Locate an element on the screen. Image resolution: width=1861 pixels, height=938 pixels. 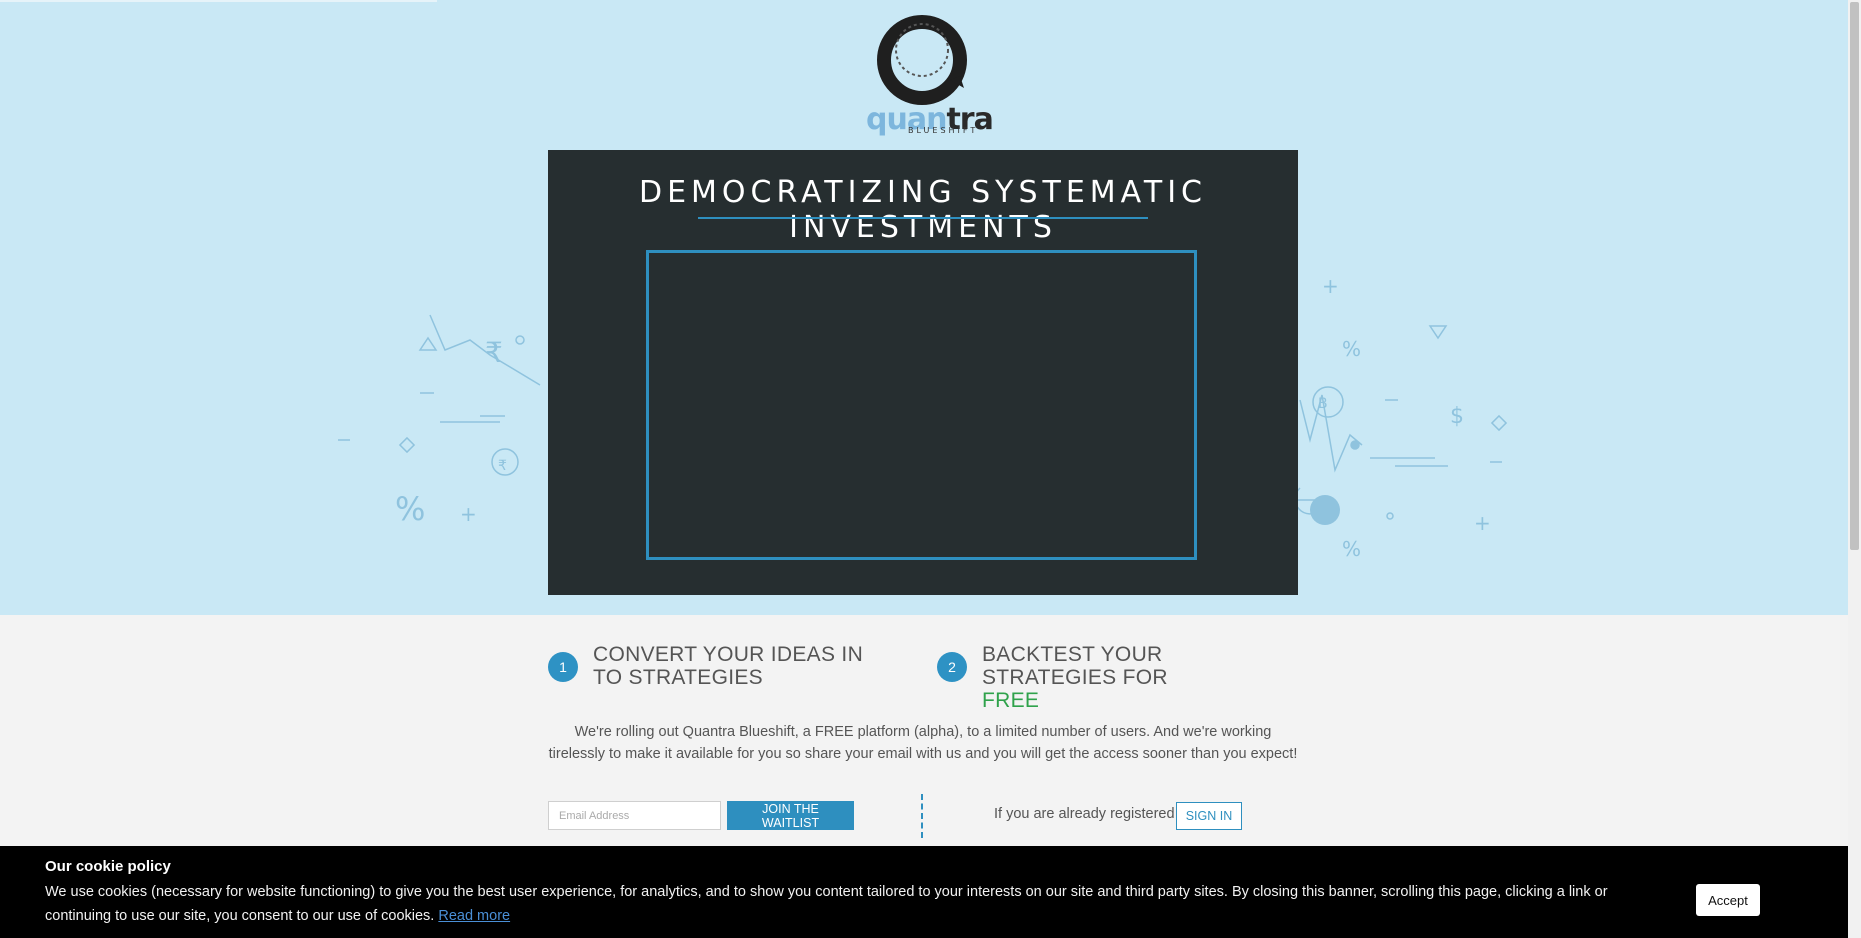
scrollbar is located at coordinates (1854, 469).